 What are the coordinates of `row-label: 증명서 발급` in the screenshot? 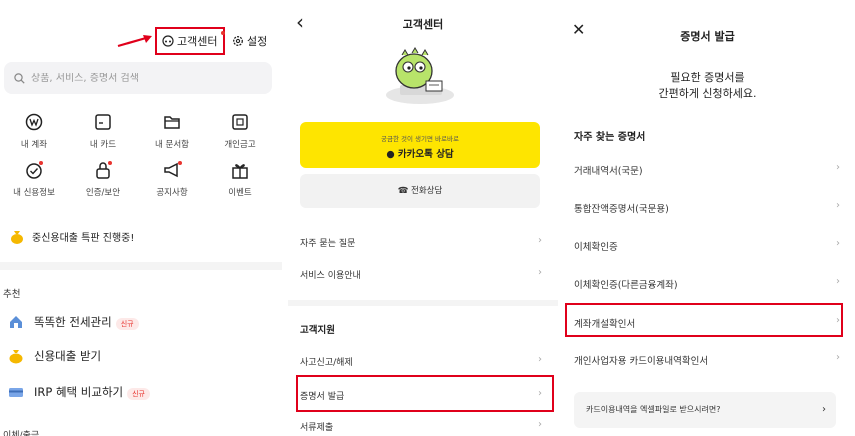 It's located at (322, 397).